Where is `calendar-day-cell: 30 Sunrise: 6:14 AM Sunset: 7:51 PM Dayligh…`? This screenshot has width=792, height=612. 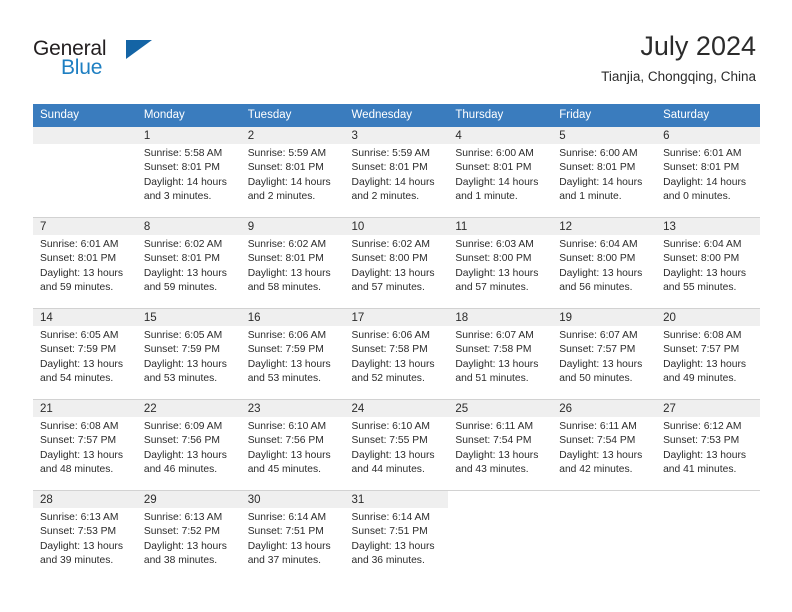 calendar-day-cell: 30 Sunrise: 6:14 AM Sunset: 7:51 PM Dayligh… is located at coordinates (292, 535).